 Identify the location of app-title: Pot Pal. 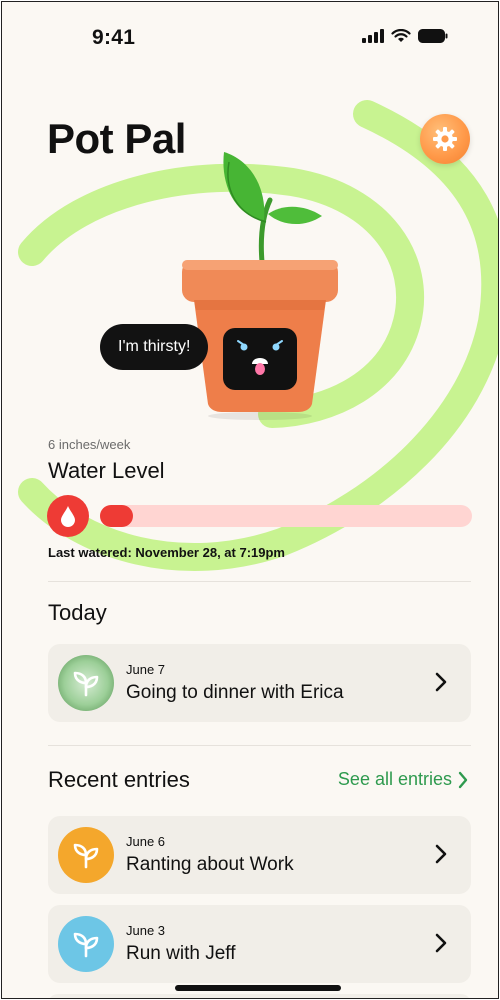
(116, 138).